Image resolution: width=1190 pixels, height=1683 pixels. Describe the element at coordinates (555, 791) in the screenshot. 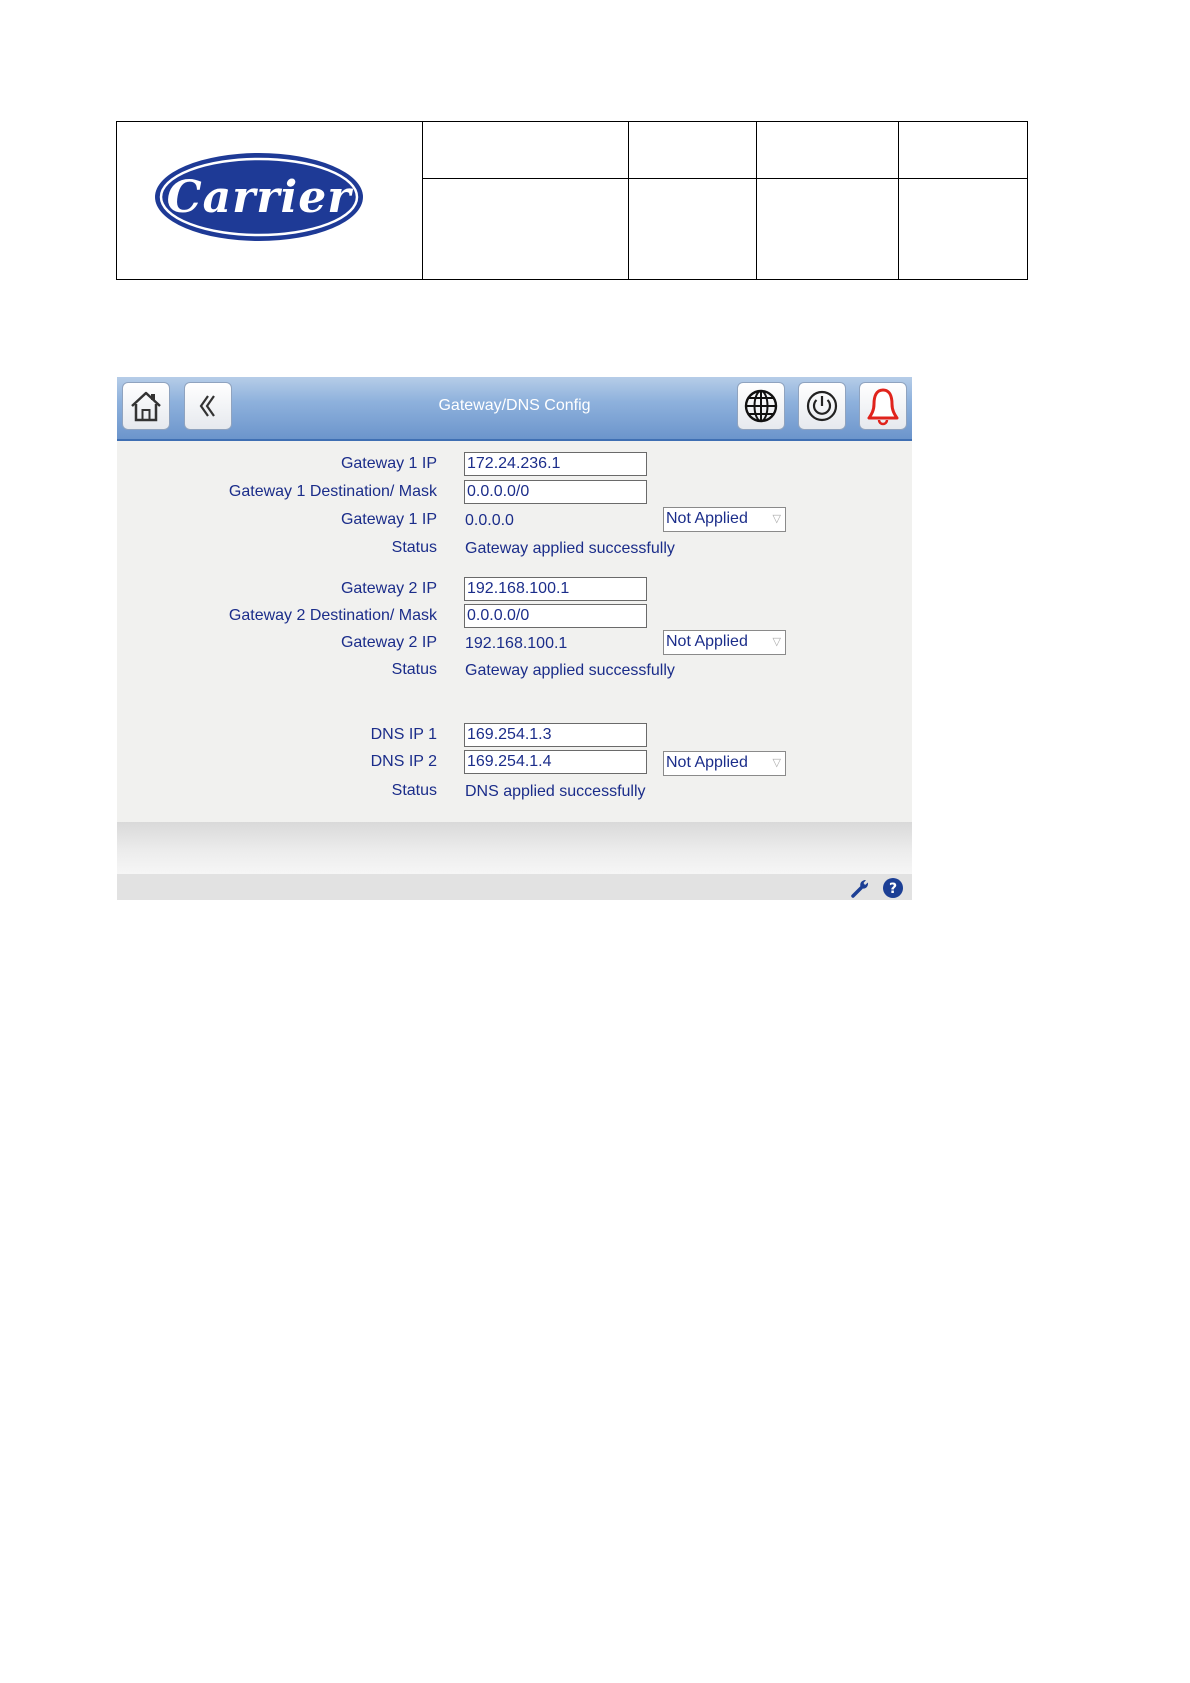

I see `dns-status-value: DNS applied successfully` at that location.